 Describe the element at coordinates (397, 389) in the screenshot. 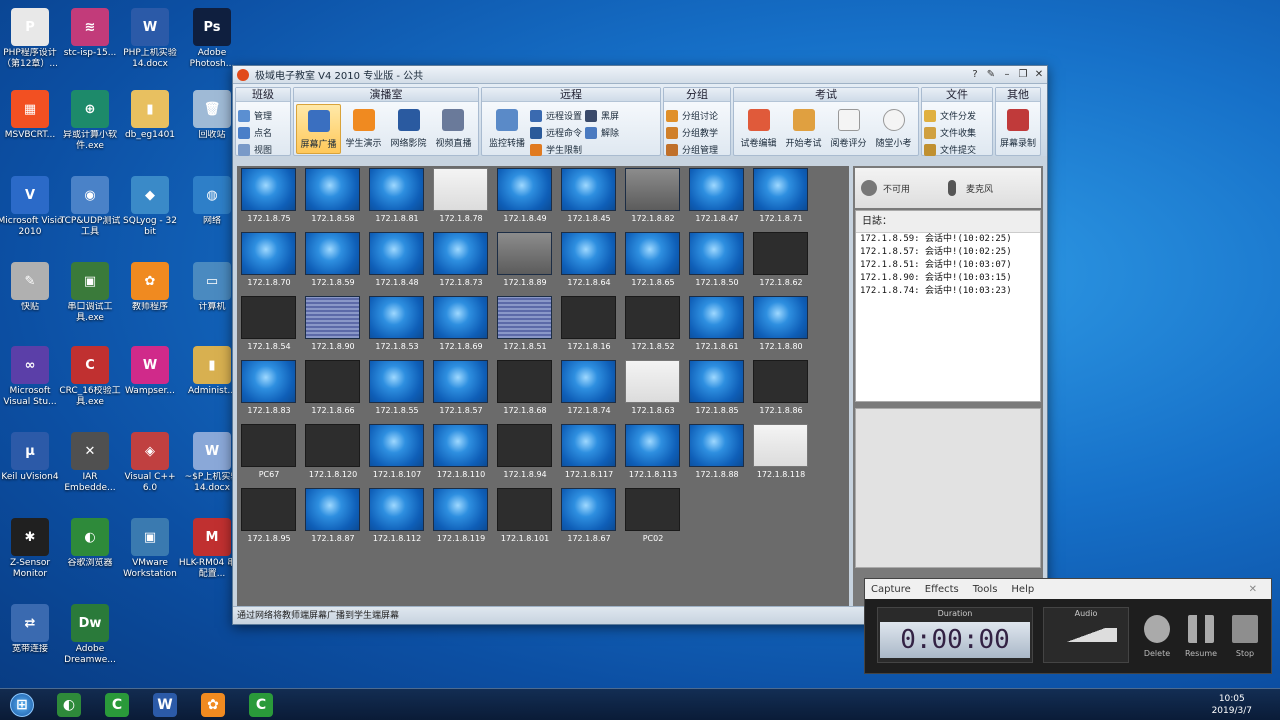

I see `student-thumbnail: 172.1.8.55` at that location.